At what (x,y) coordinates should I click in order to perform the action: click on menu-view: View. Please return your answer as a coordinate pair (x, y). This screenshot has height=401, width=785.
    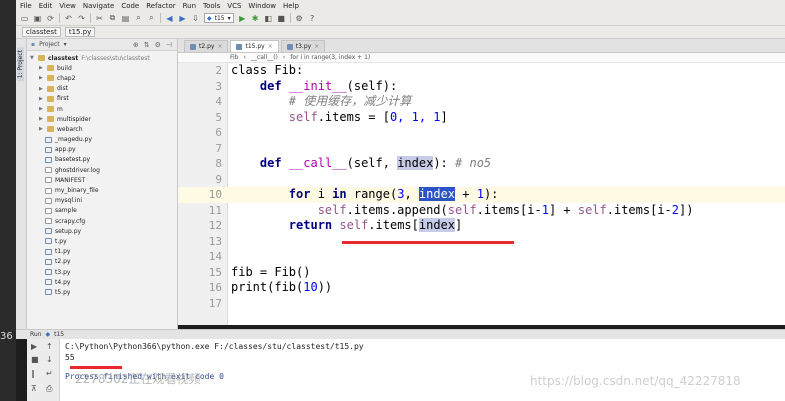
    Looking at the image, I should click on (67, 6).